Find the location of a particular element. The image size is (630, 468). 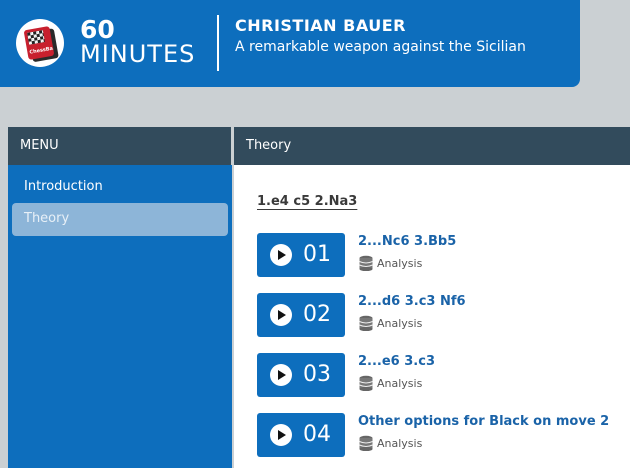

play-button: 01 is located at coordinates (301, 255).